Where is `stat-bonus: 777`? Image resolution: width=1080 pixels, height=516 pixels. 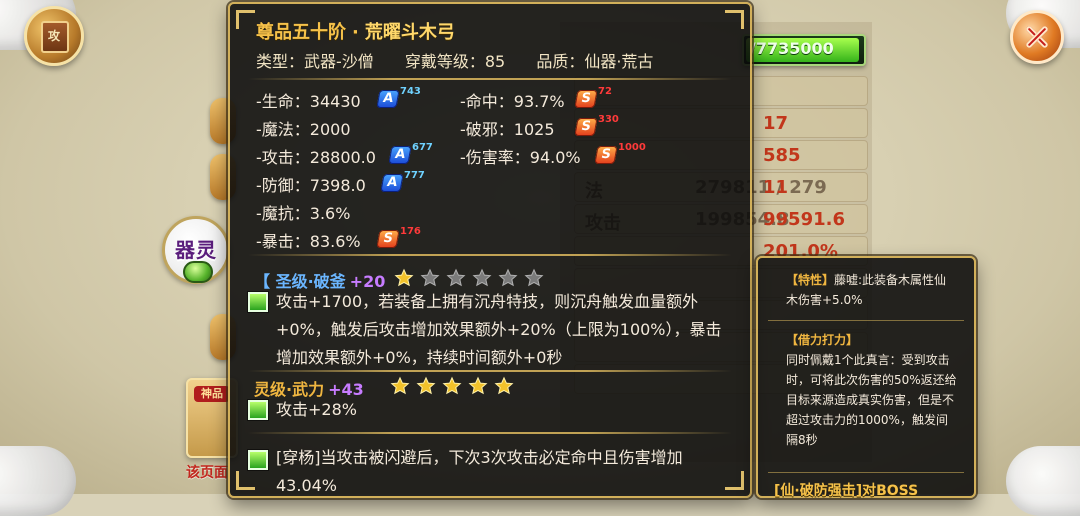 stat-bonus: 777 is located at coordinates (414, 175).